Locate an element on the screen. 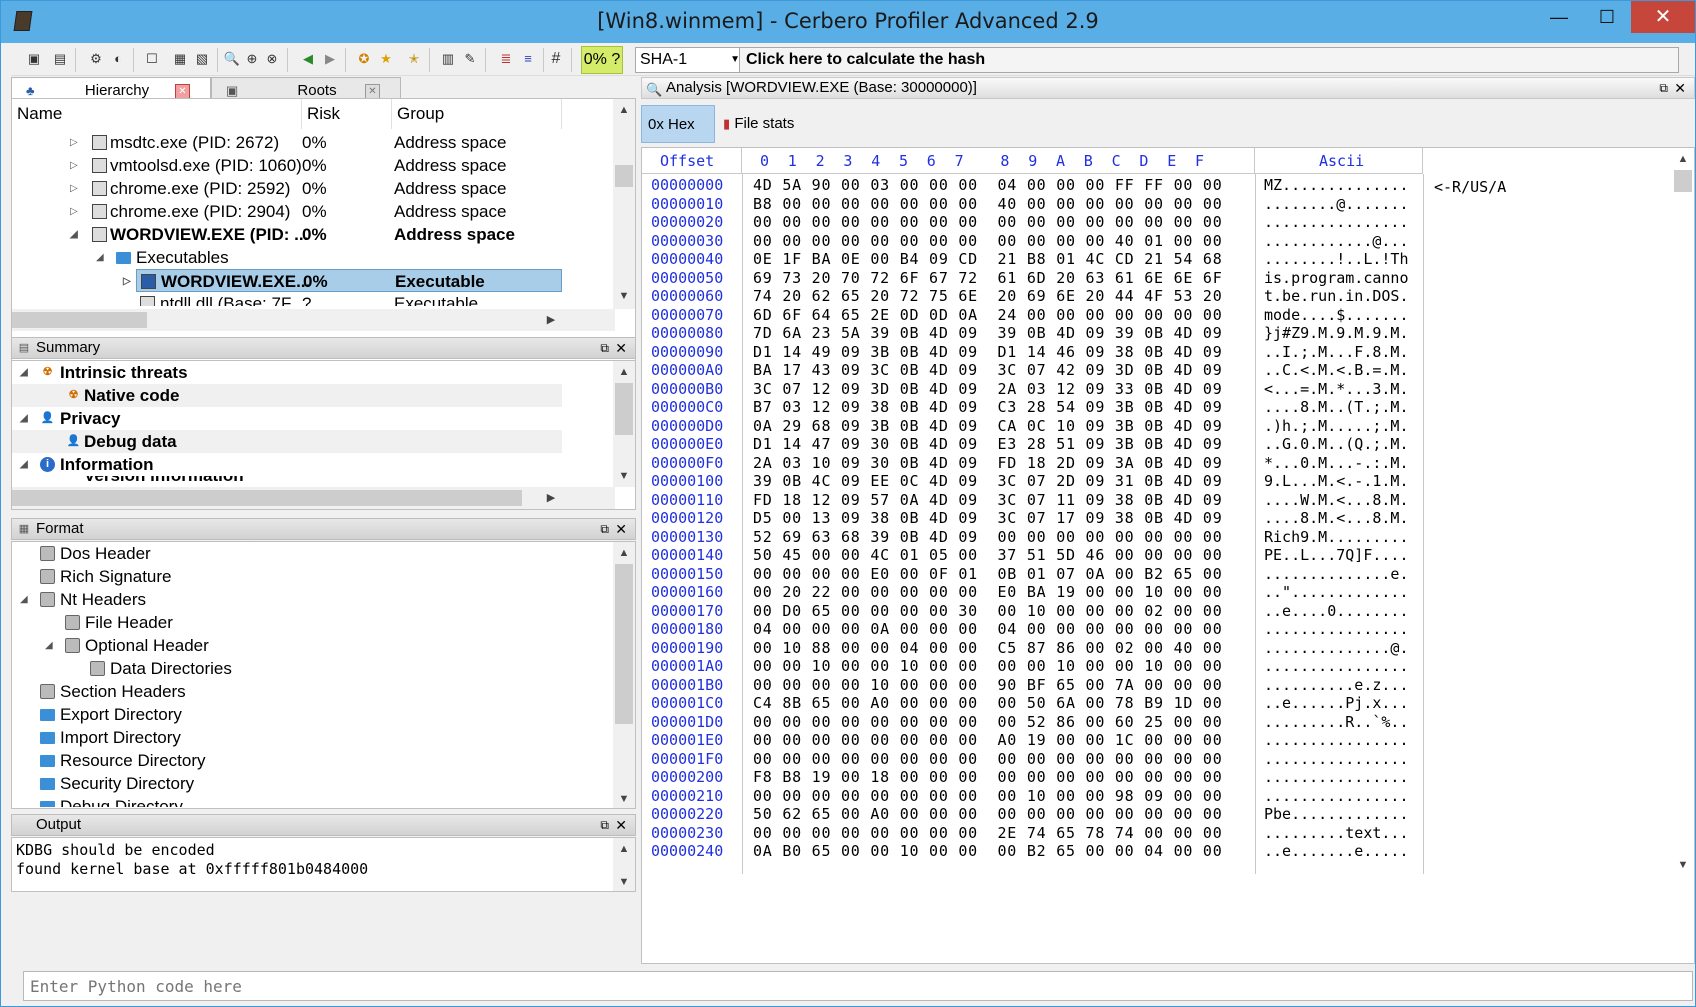 Image resolution: width=1696 pixels, height=1007 pixels. zoom-in-icon: ⊕ is located at coordinates (252, 59).